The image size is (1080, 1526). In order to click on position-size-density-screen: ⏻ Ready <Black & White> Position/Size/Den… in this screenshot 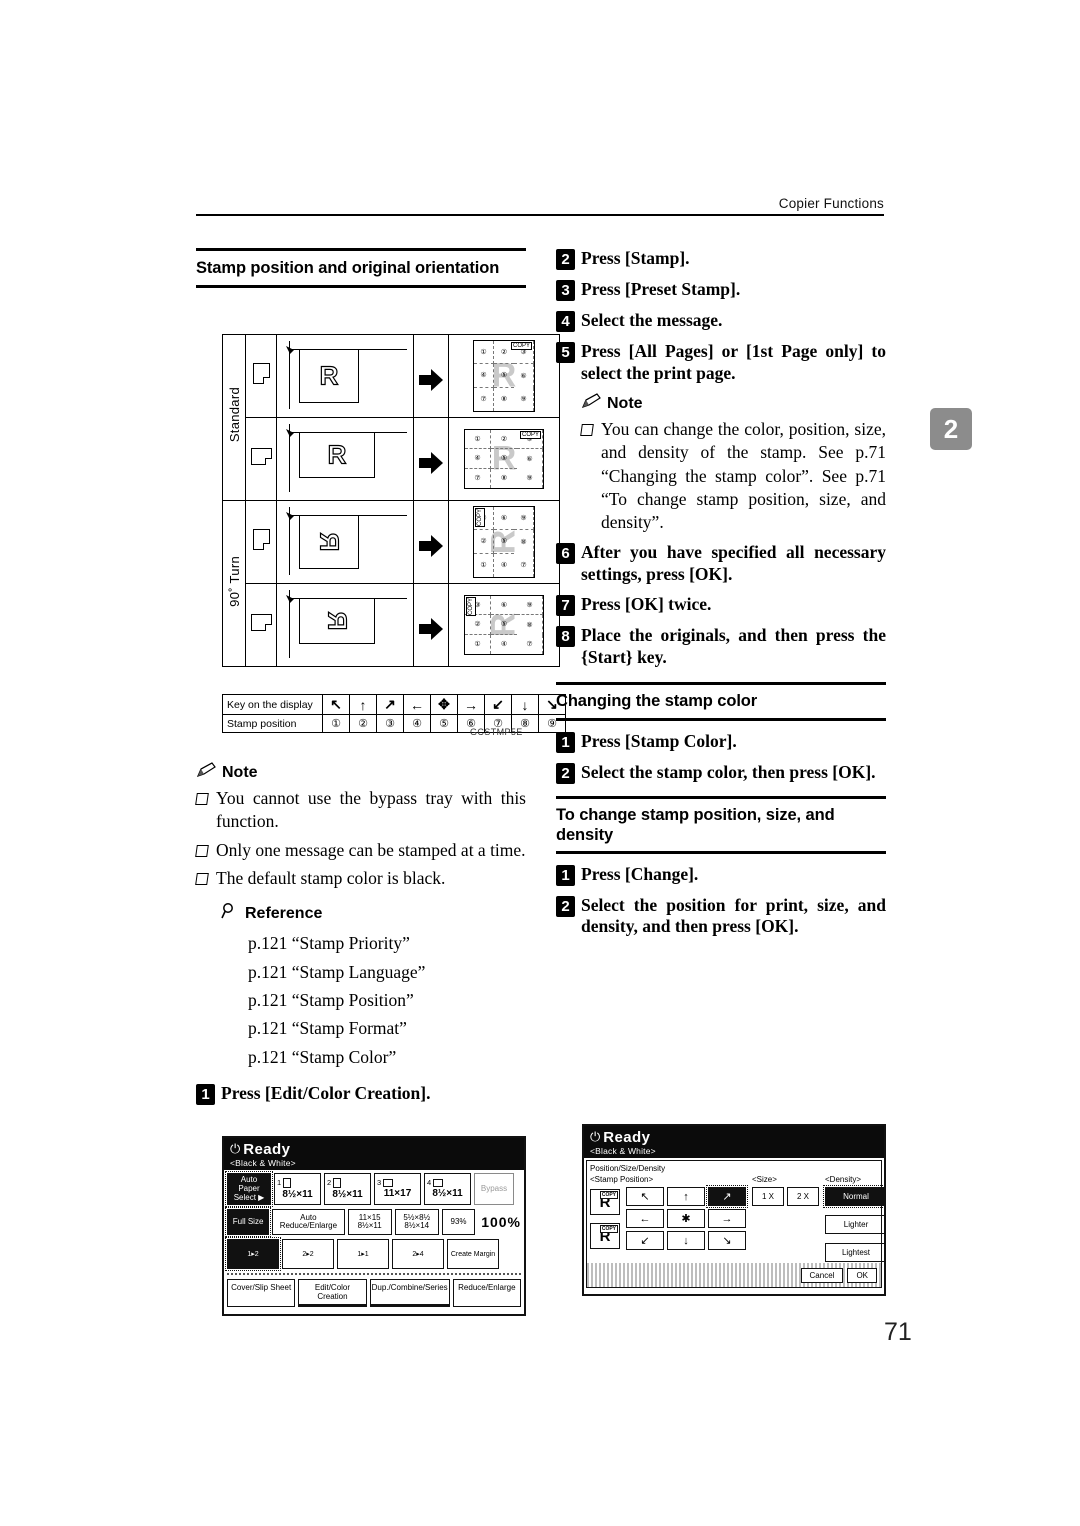, I will do `click(734, 1210)`.